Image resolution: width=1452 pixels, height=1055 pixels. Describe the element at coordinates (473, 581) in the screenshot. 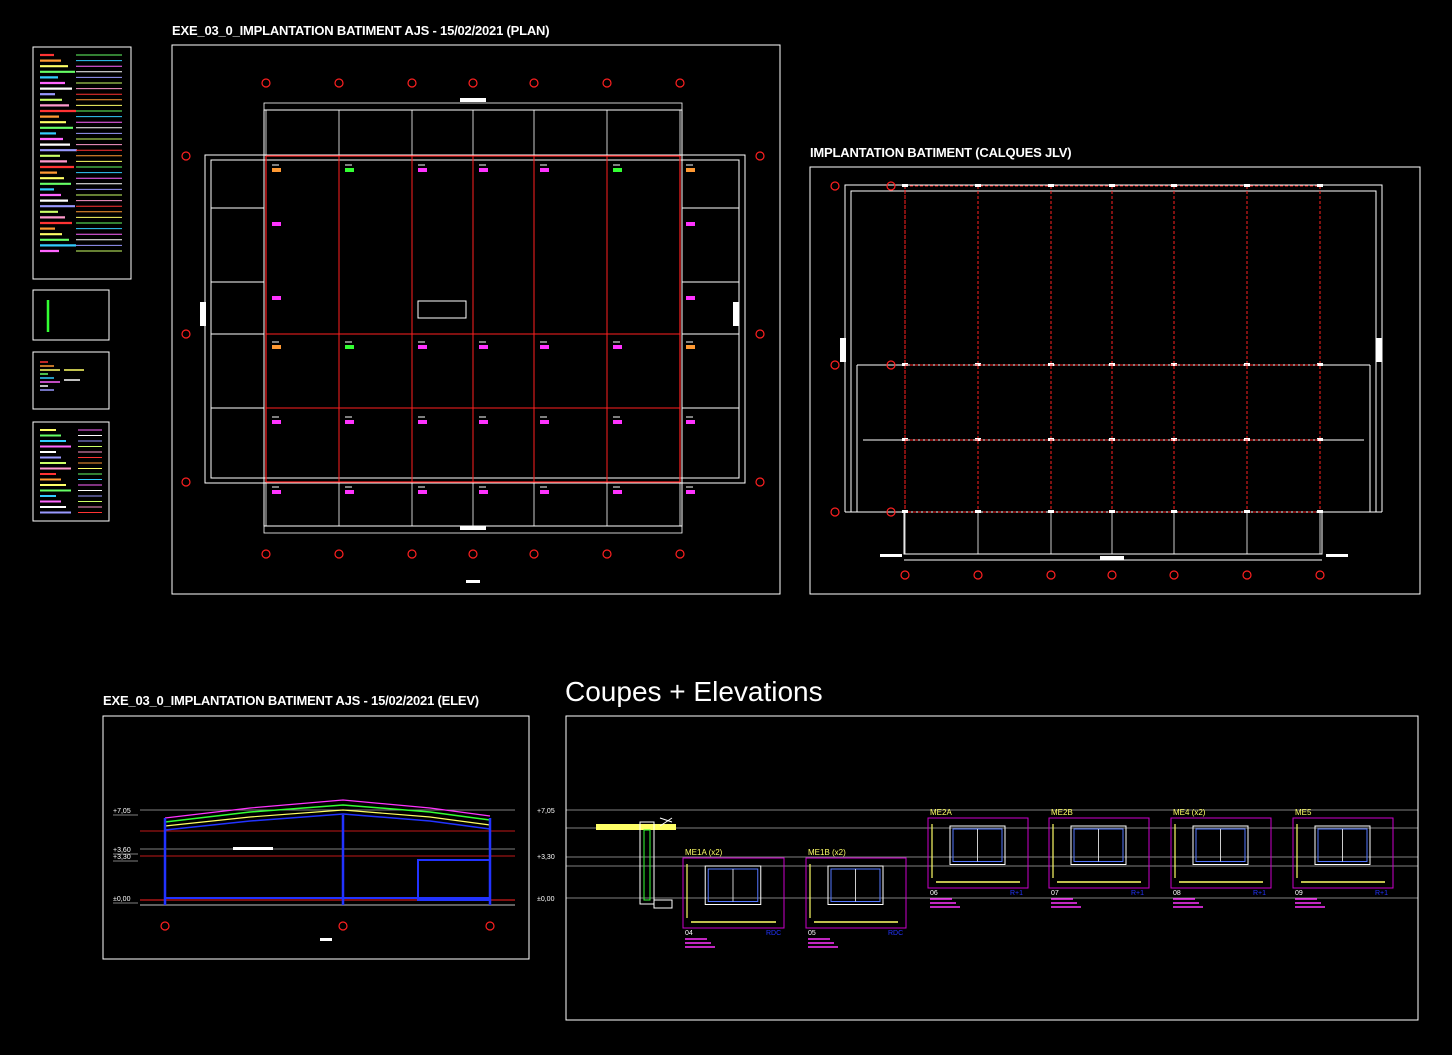

I see `plan-scale-bar` at that location.